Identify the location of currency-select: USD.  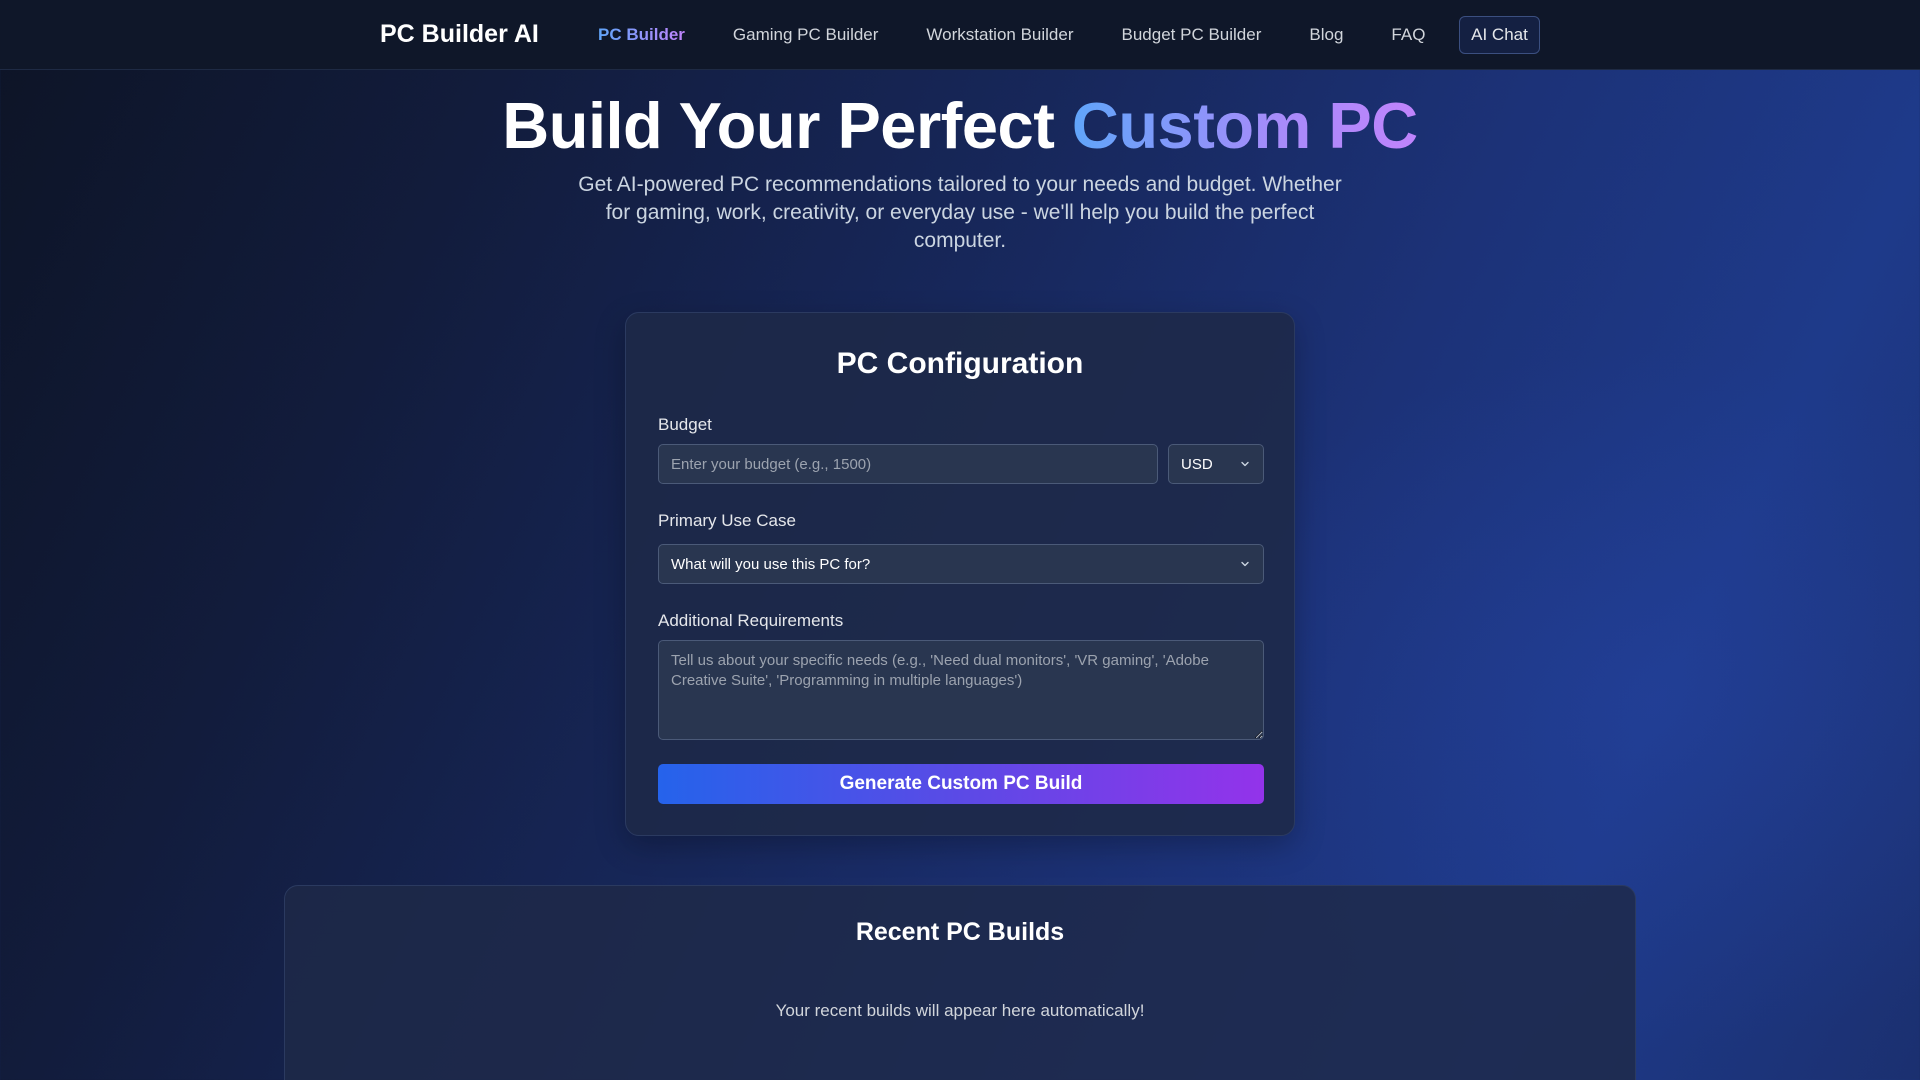
(1216, 464).